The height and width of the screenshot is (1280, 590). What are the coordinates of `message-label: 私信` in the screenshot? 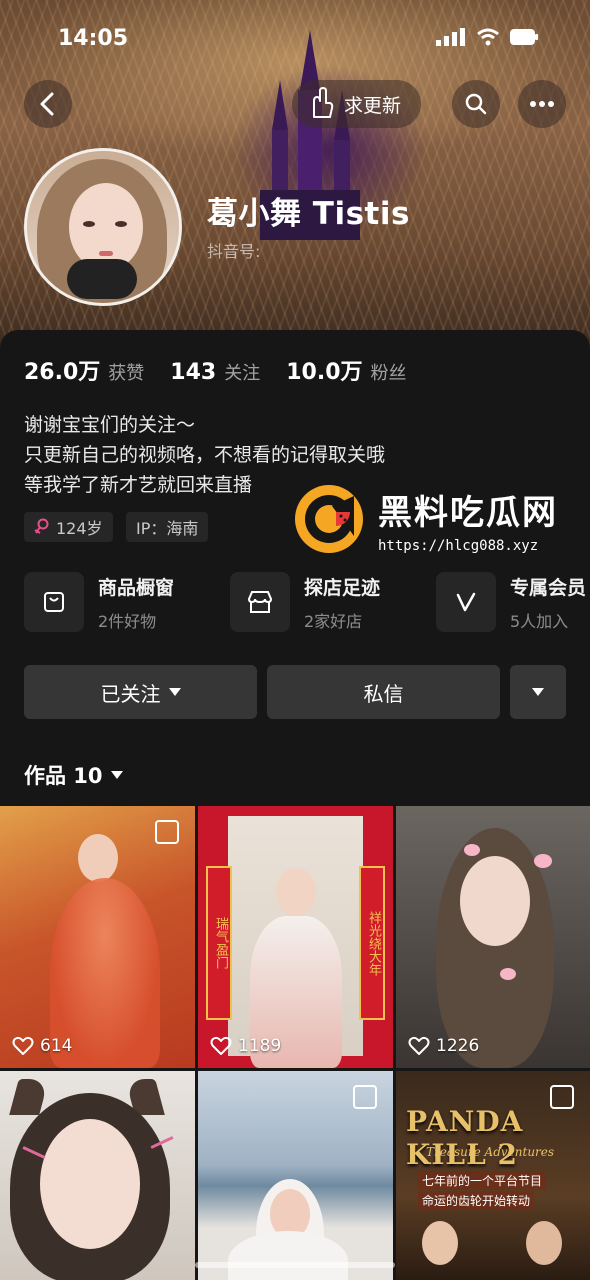 It's located at (383, 693).